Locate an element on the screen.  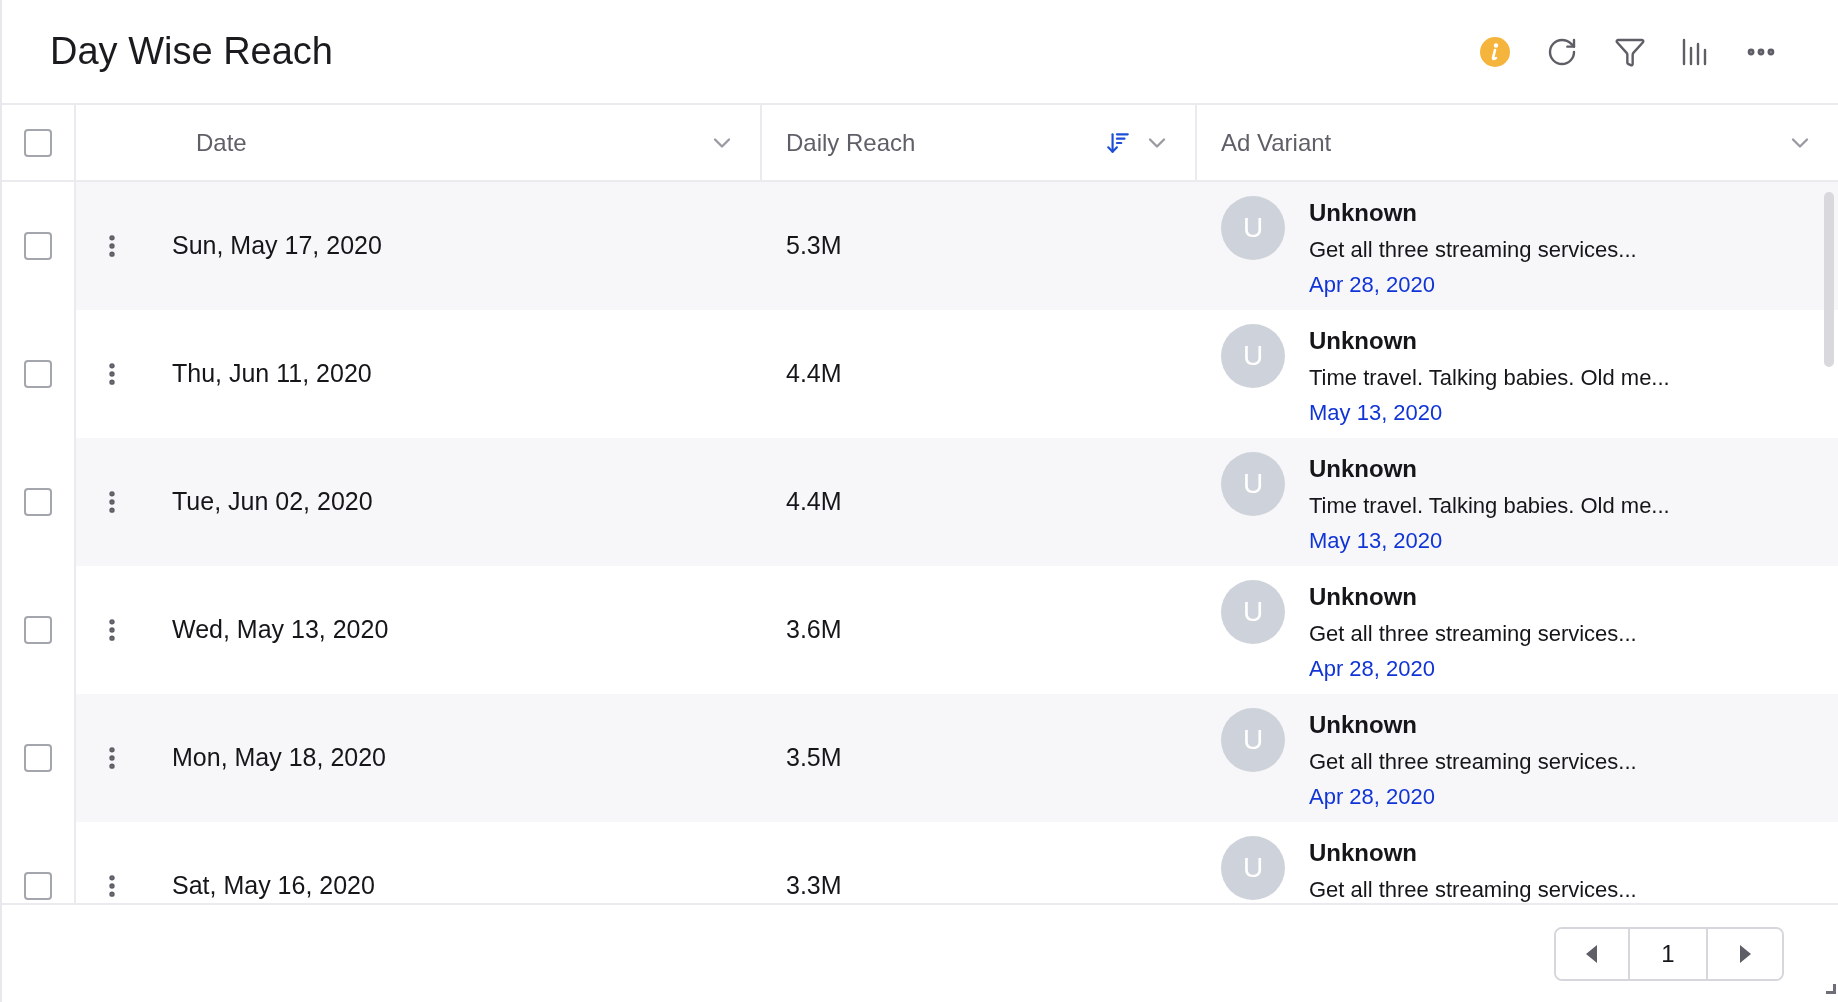
date-cell-text: Thu, Jun 11, 2020 is located at coordinates (272, 374).